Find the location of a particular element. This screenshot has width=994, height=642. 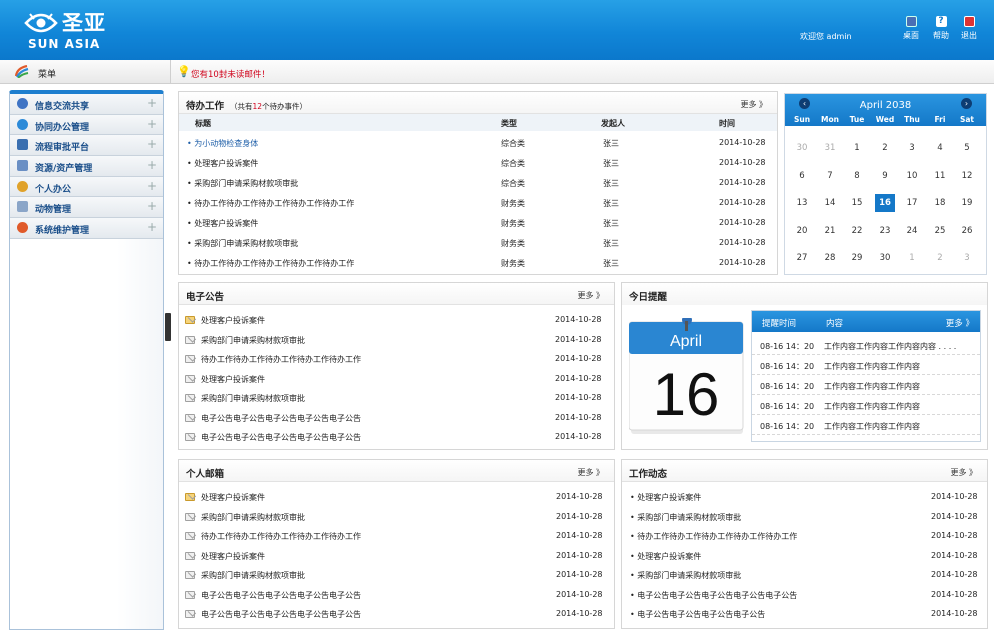

calendar-day: 21 is located at coordinates (830, 231).